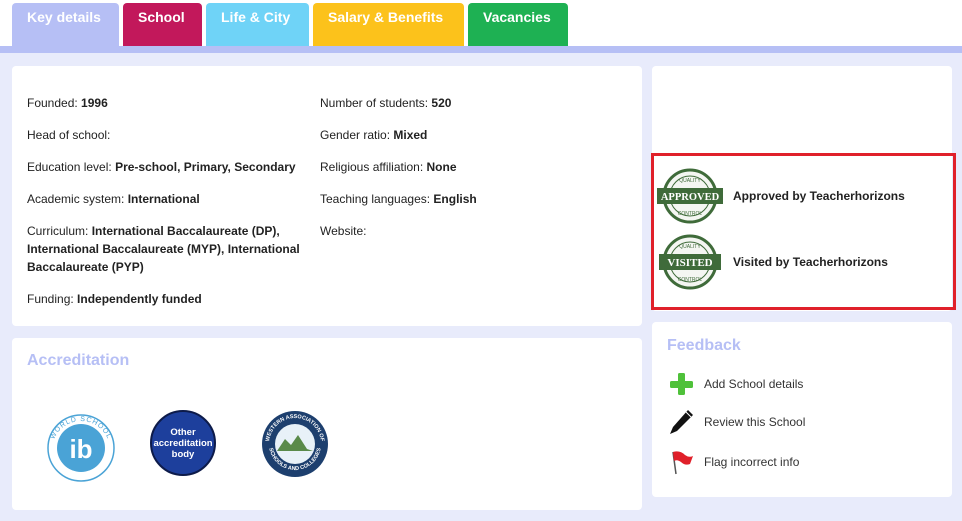 The image size is (962, 521). Describe the element at coordinates (755, 422) in the screenshot. I see `review-school-label: Review this School` at that location.